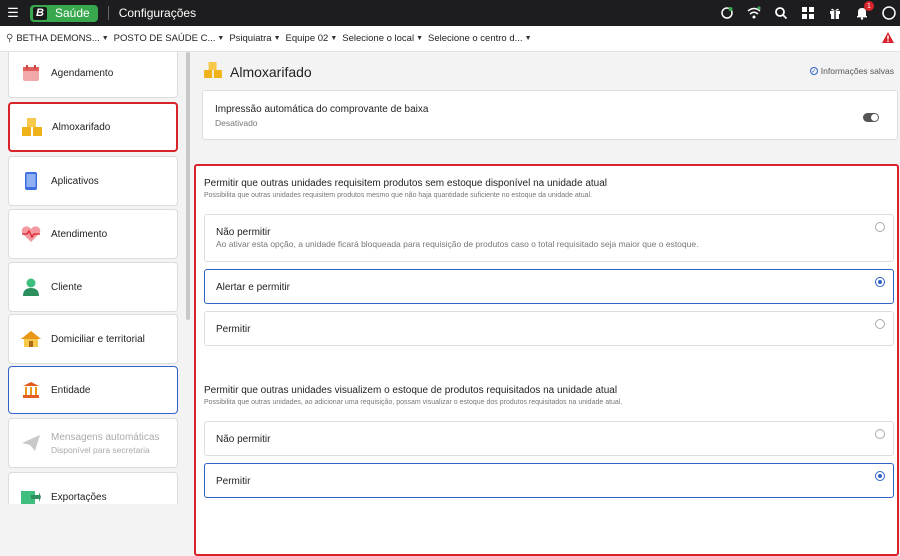  Describe the element at coordinates (93, 390) in the screenshot. I see `sidebar-item-entidade: Entidade` at that location.